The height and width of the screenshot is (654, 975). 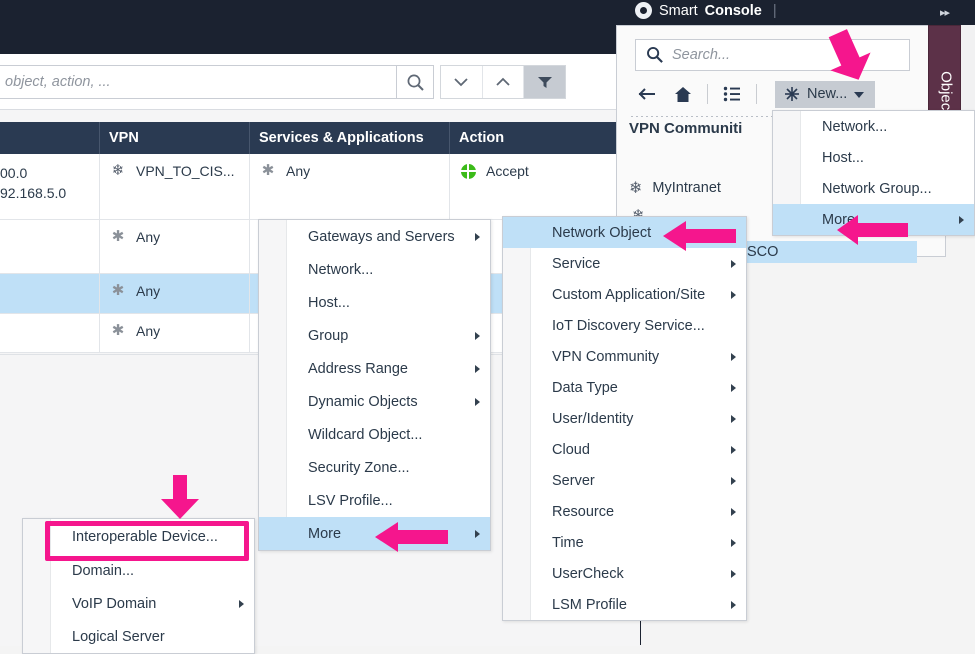 What do you see at coordinates (504, 82) in the screenshot?
I see `find-next-button` at bounding box center [504, 82].